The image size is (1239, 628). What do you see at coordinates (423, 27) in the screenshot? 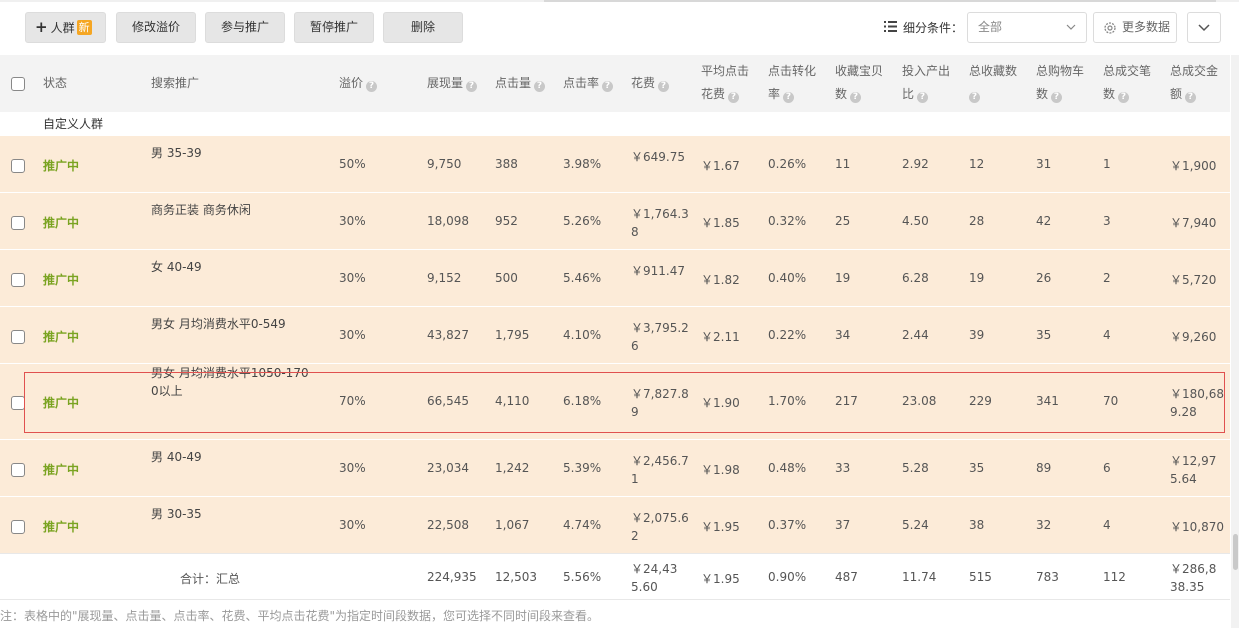
I see `delete-button: 删除` at bounding box center [423, 27].